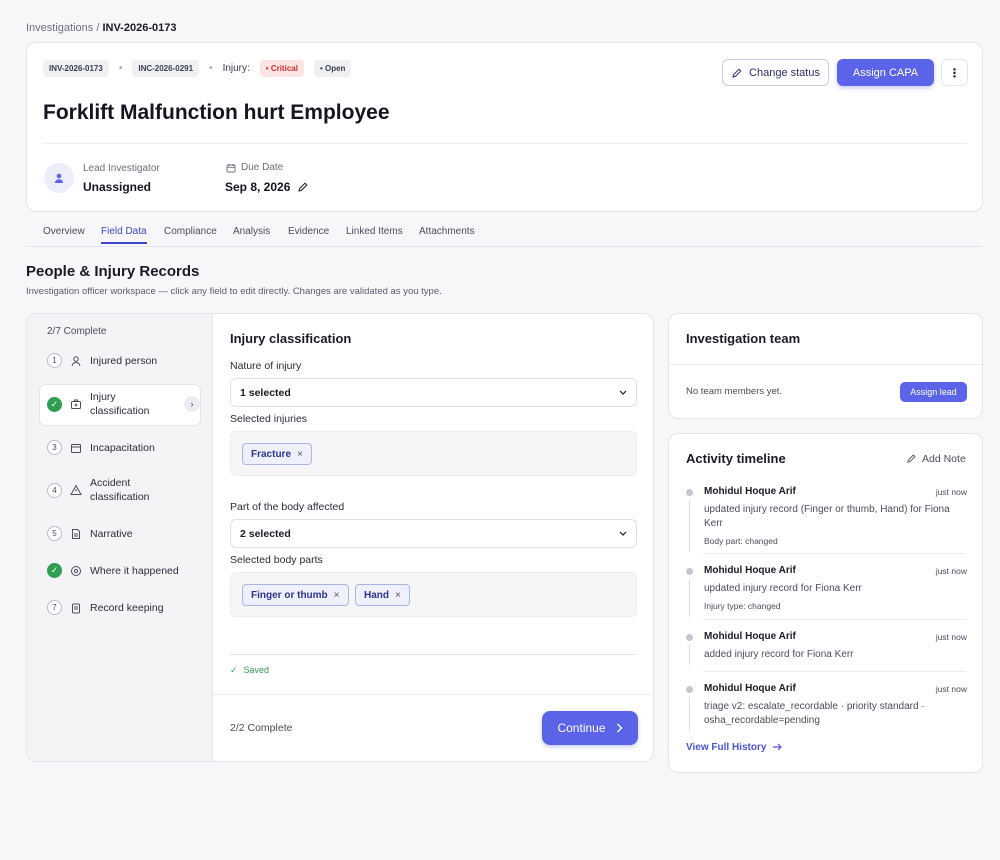 The height and width of the screenshot is (860, 1000). I want to click on step-injured-person: 1 Injured person, so click(102, 360).